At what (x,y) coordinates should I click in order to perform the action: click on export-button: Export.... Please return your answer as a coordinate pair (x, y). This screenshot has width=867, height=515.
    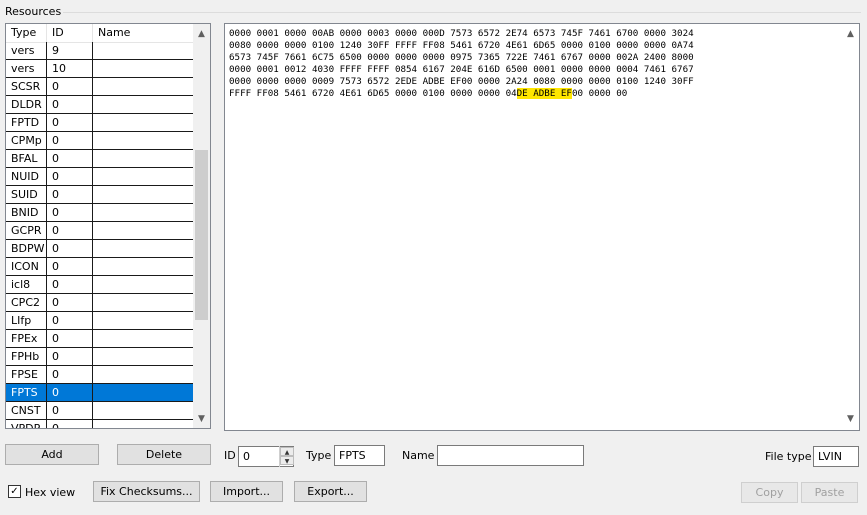
    Looking at the image, I should click on (330, 491).